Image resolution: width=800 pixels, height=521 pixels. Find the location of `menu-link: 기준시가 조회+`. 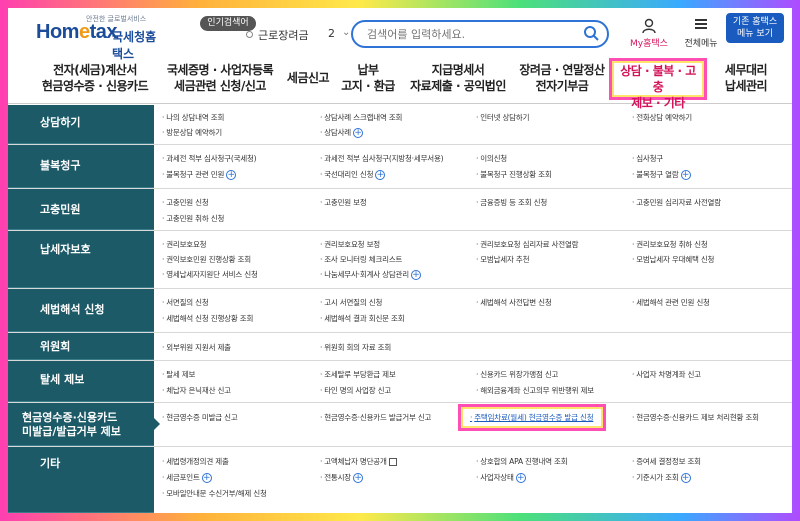

menu-link: 기준시가 조회+ is located at coordinates (661, 477).